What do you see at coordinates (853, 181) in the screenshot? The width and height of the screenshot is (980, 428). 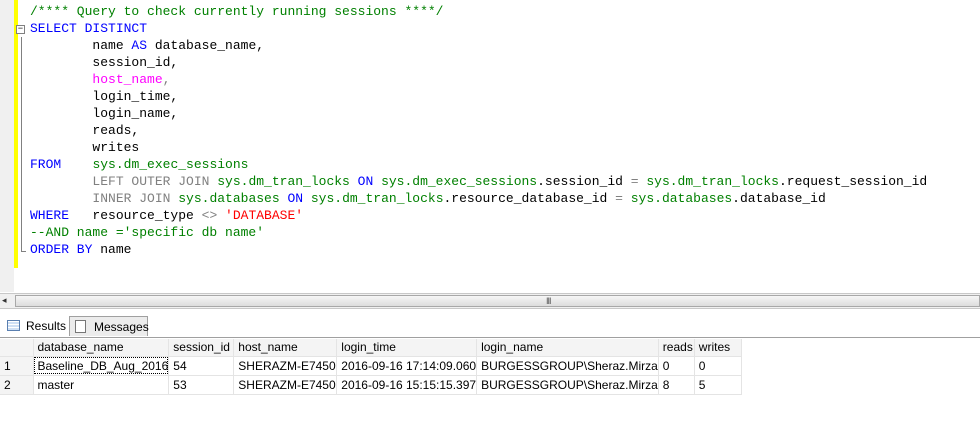 I see `code-token: .request_session_id` at bounding box center [853, 181].